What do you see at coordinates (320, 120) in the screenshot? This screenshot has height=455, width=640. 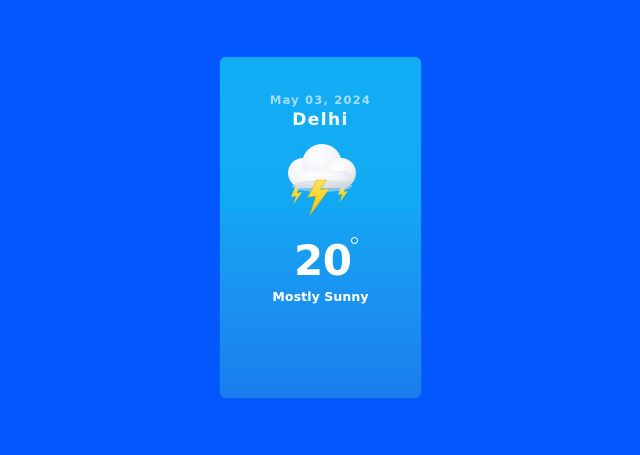 I see `city-name: Delhi` at bounding box center [320, 120].